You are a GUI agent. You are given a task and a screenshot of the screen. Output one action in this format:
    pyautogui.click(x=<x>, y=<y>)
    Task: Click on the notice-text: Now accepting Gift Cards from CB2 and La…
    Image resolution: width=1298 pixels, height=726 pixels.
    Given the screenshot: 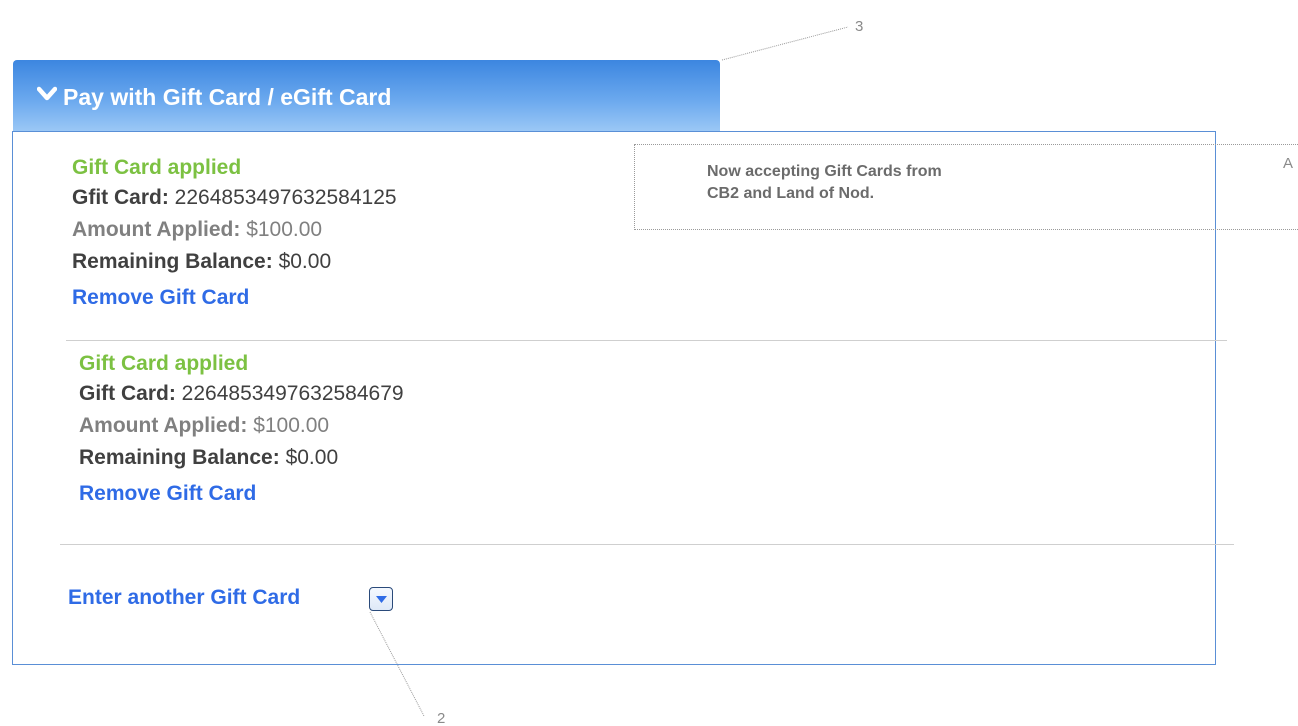 What is the action you would take?
    pyautogui.click(x=887, y=183)
    